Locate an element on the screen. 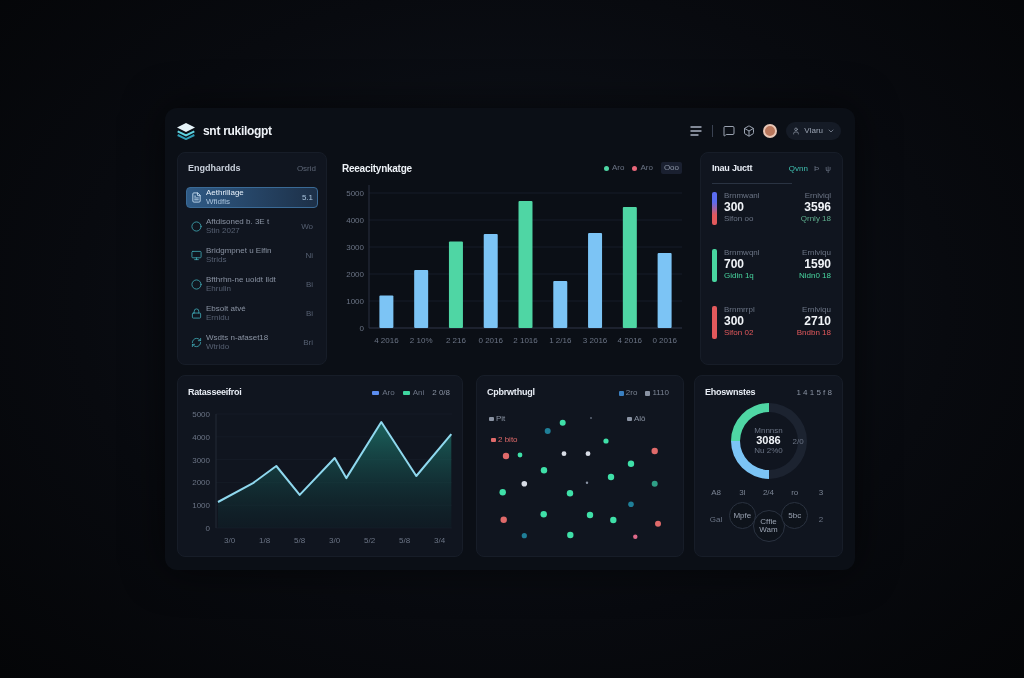 Image resolution: width=1024 pixels, height=678 pixels. tab: Qvnn is located at coordinates (798, 169).